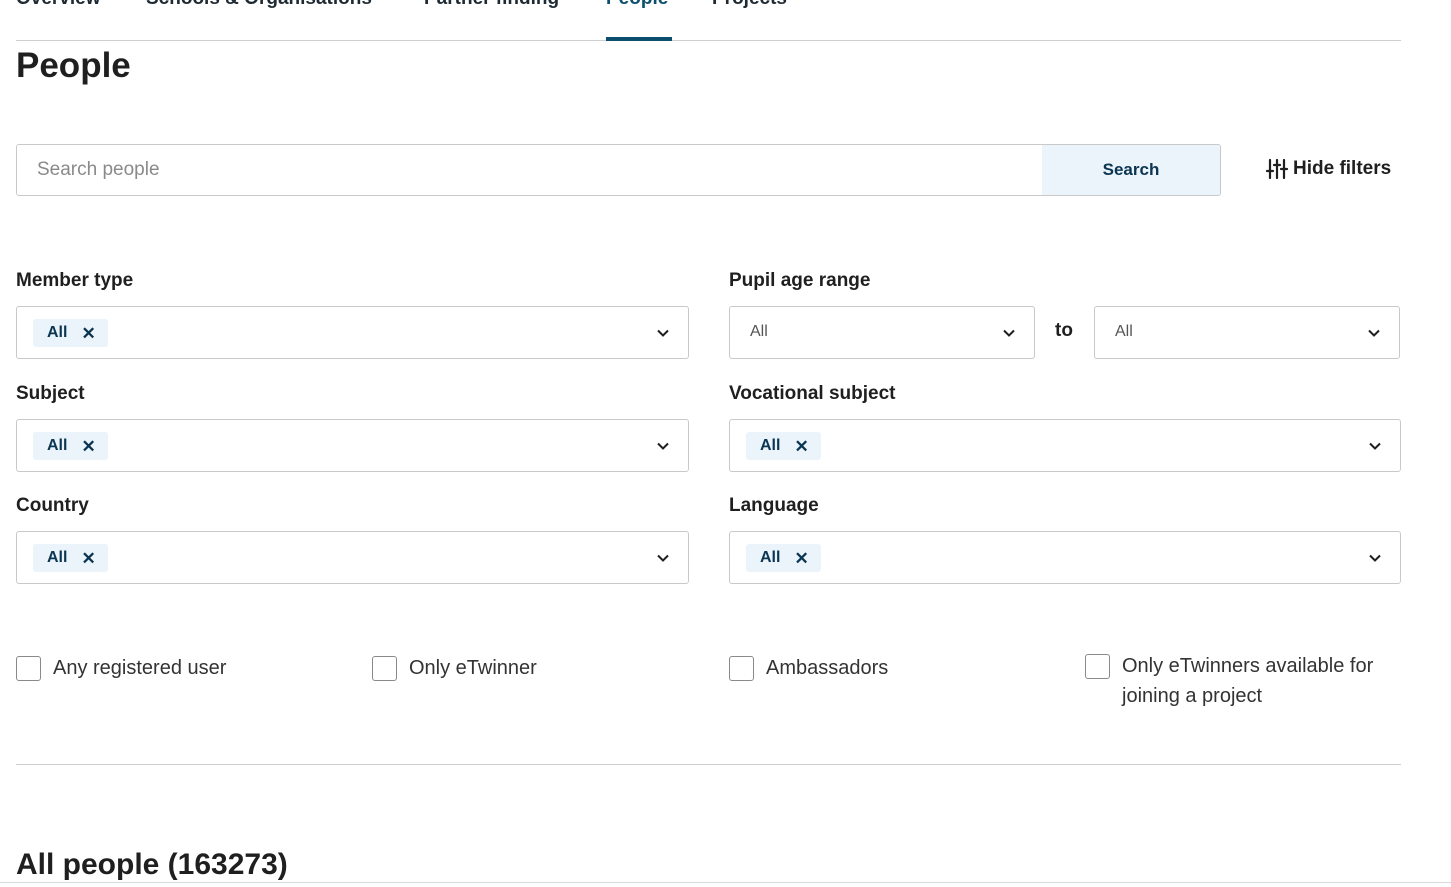 The height and width of the screenshot is (887, 1451). What do you see at coordinates (384, 668) in the screenshot?
I see `only-etwinner-checkbox` at bounding box center [384, 668].